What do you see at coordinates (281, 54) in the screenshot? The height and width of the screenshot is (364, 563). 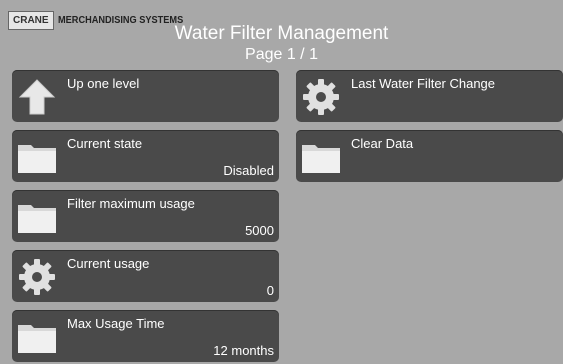 I see `page-indicator: Page 1 / 1` at bounding box center [281, 54].